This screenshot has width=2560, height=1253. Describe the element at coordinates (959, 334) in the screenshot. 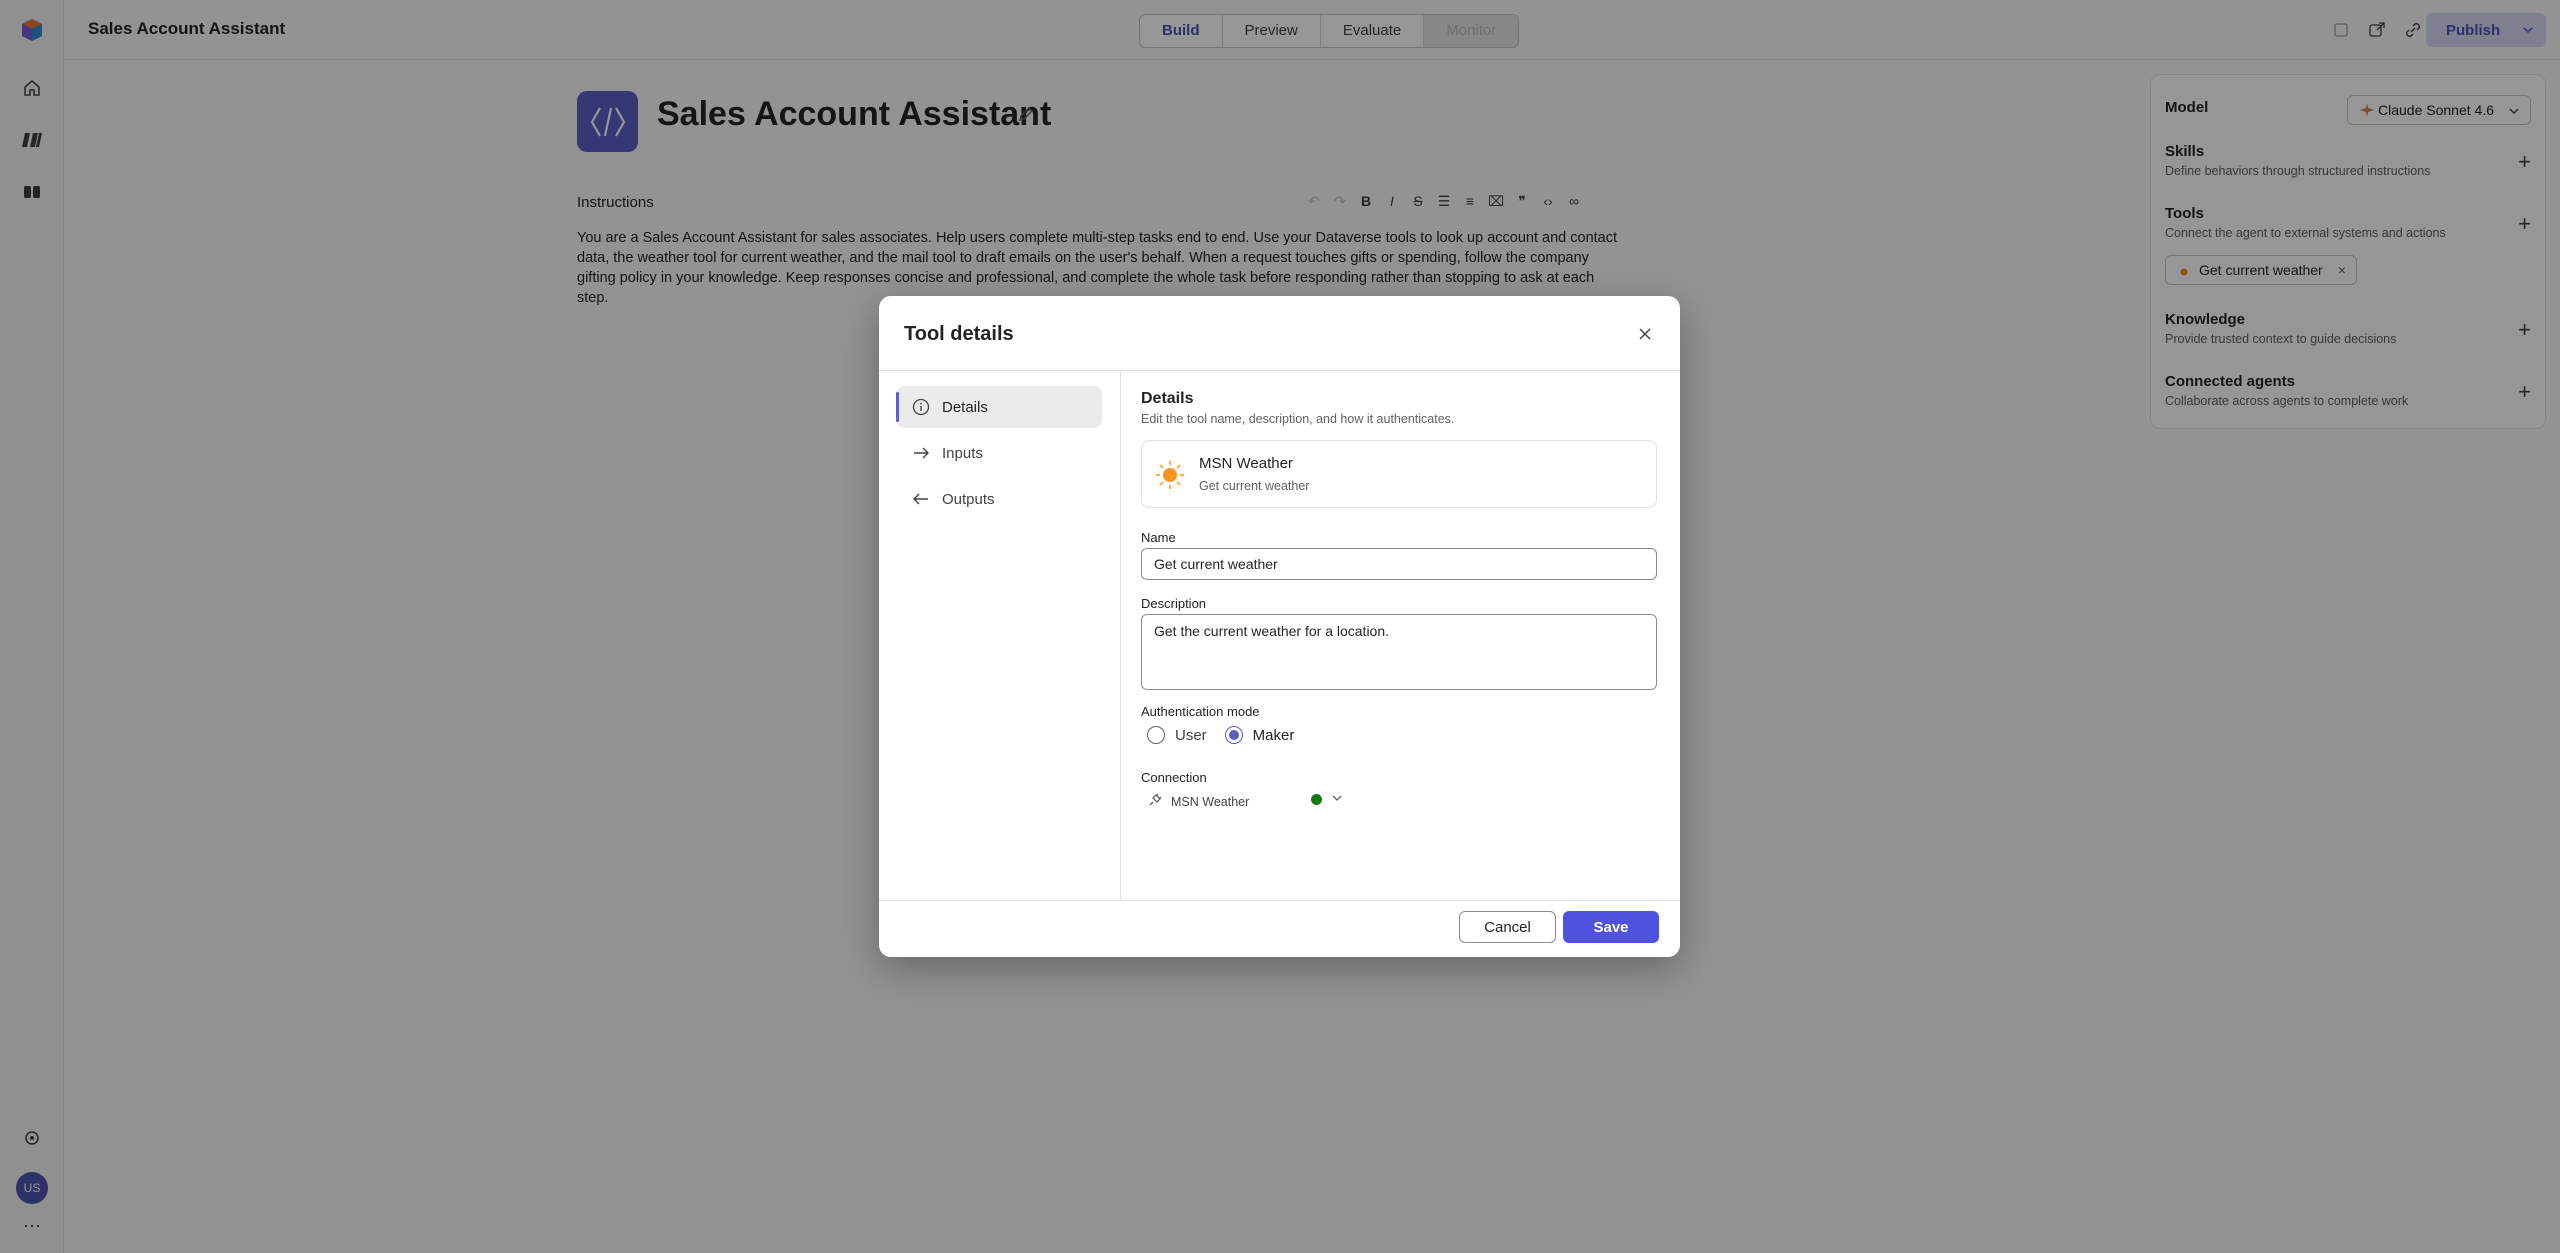

I see `dialog-title: Tool details` at that location.